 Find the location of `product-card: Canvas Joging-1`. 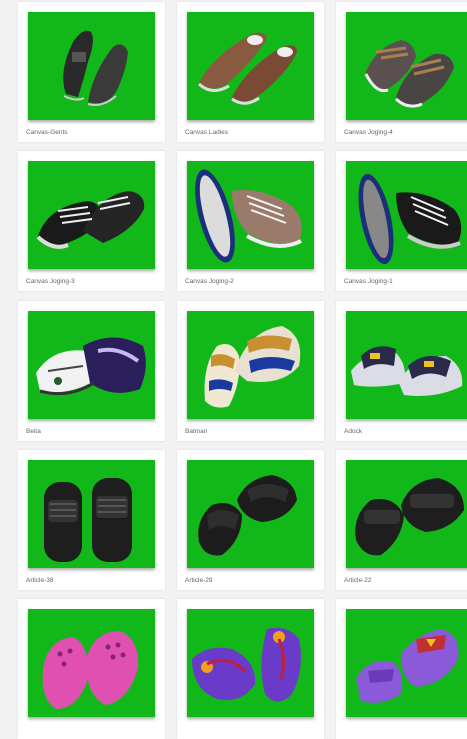

product-card: Canvas Joging-1 is located at coordinates (401, 221).